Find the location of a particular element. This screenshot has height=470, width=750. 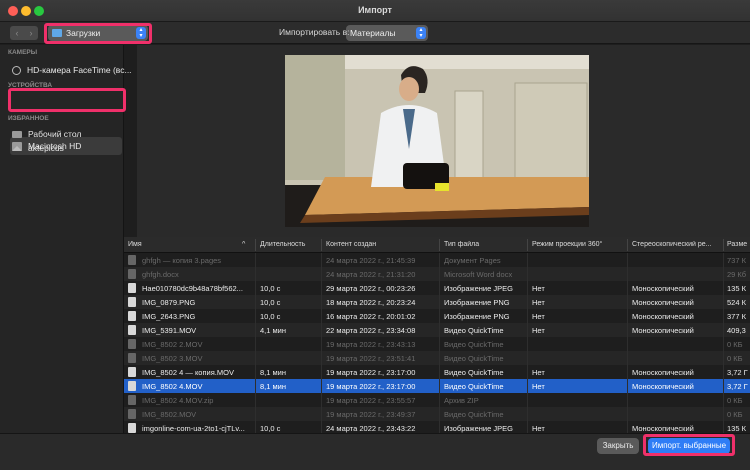

cell-created: 16 марта 2022 г., 20:01:02 is located at coordinates (371, 316).